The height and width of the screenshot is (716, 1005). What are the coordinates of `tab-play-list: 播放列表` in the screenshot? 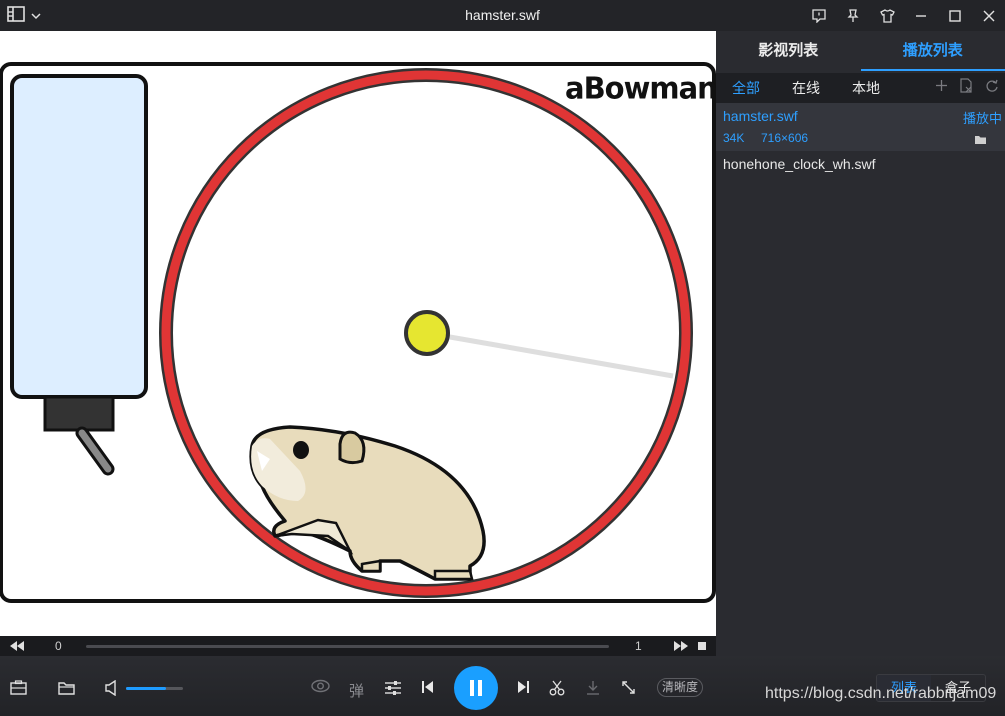 It's located at (932, 51).